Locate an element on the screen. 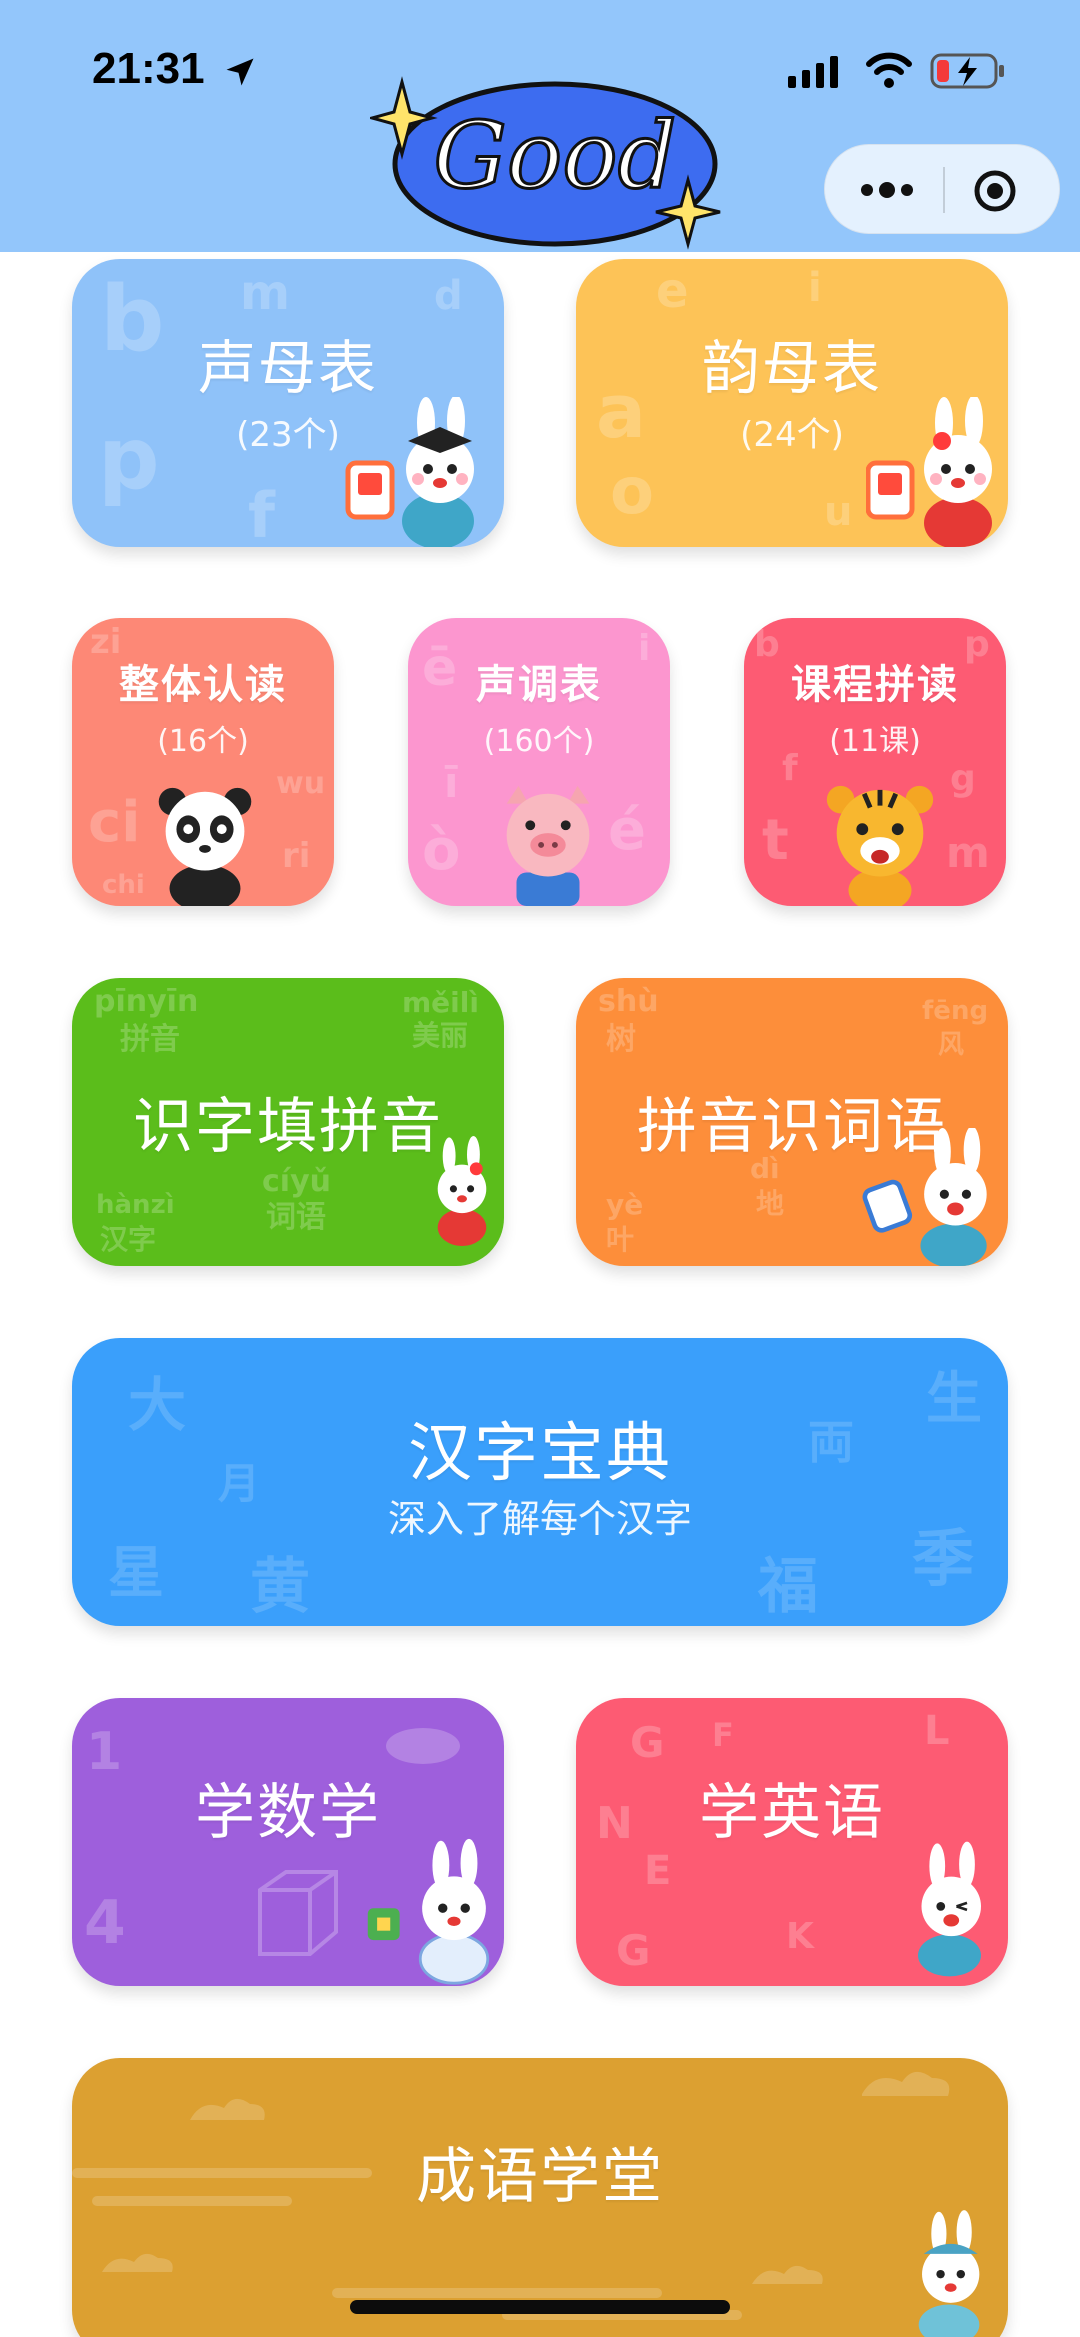  card-shengdiao-table: ē i ī ò é 声调表 (160个) is located at coordinates (539, 762).